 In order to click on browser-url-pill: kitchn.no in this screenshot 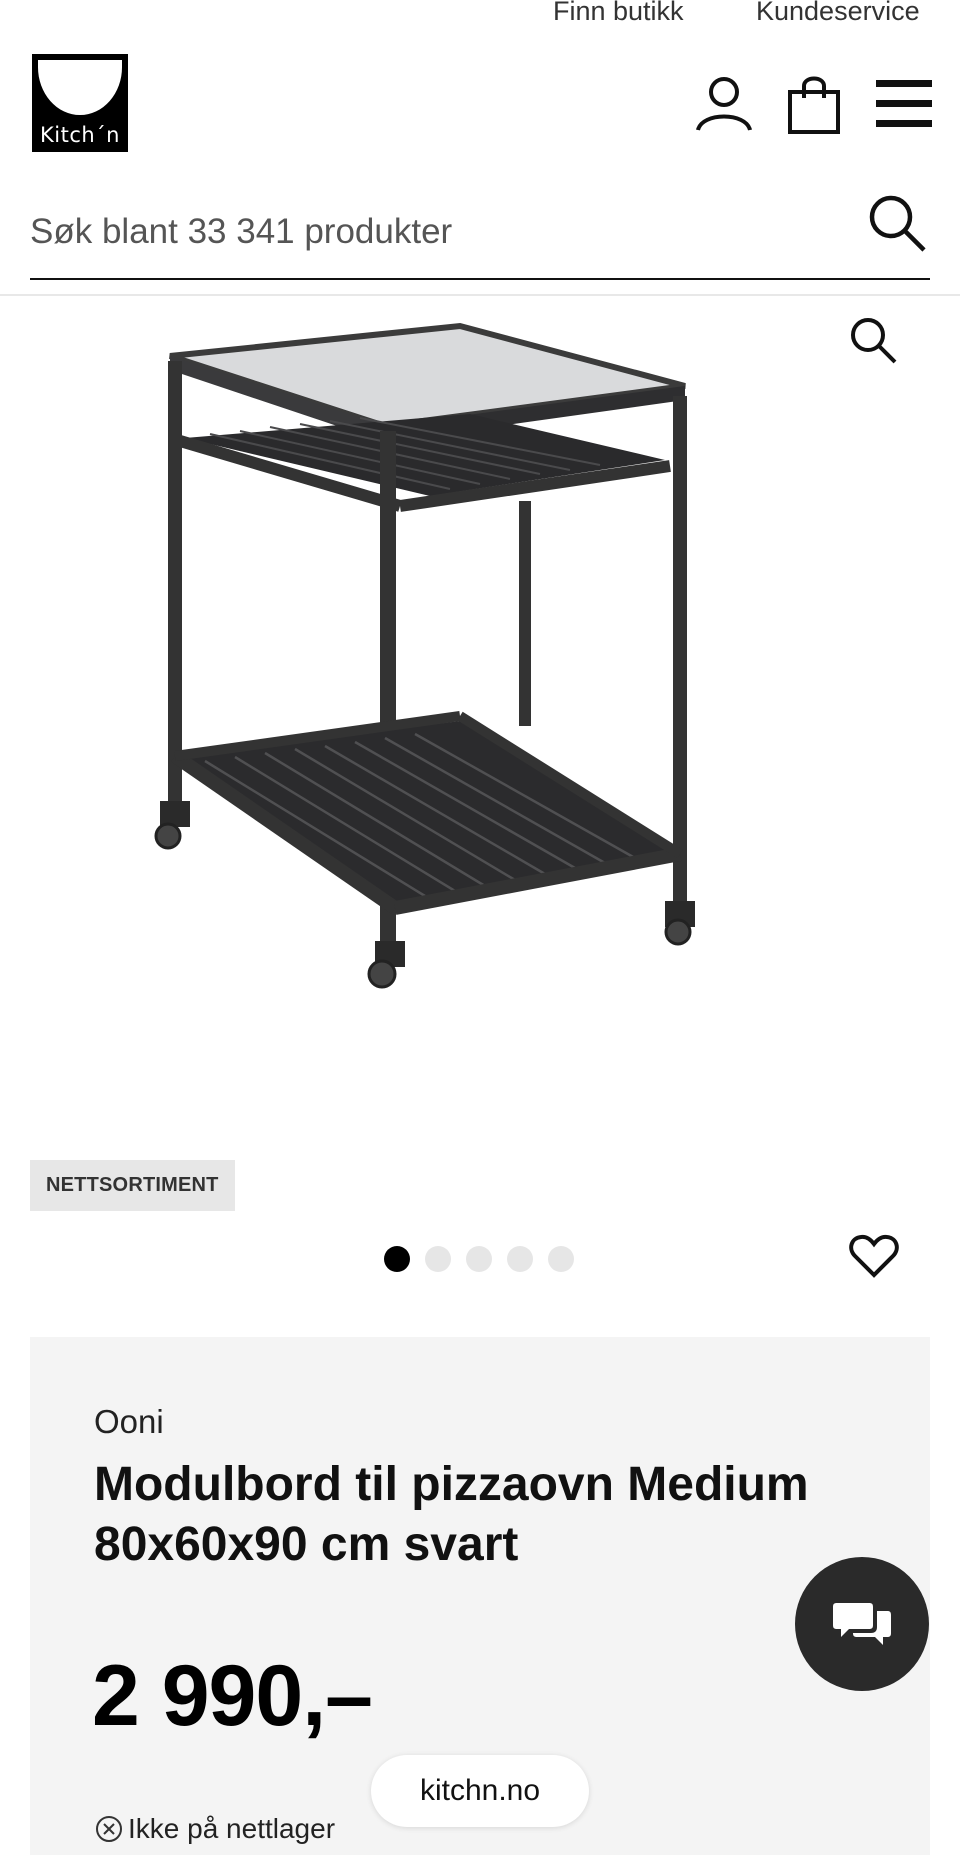, I will do `click(480, 1791)`.